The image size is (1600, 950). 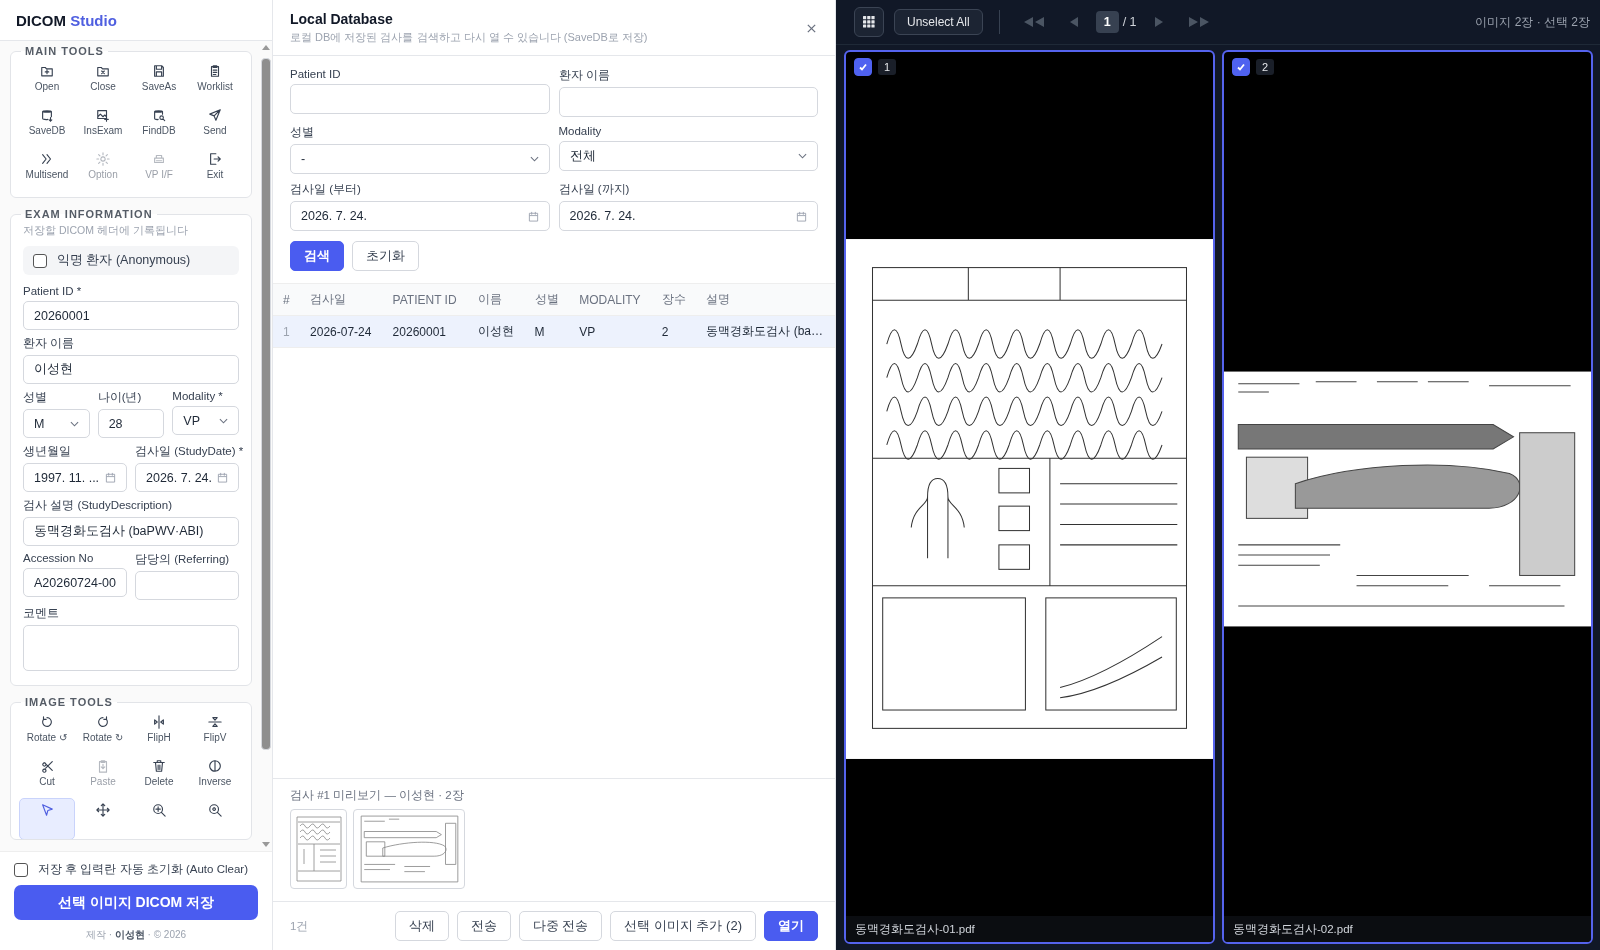 I want to click on field-label: 검사 설명 (StudyDescription), so click(x=98, y=505).